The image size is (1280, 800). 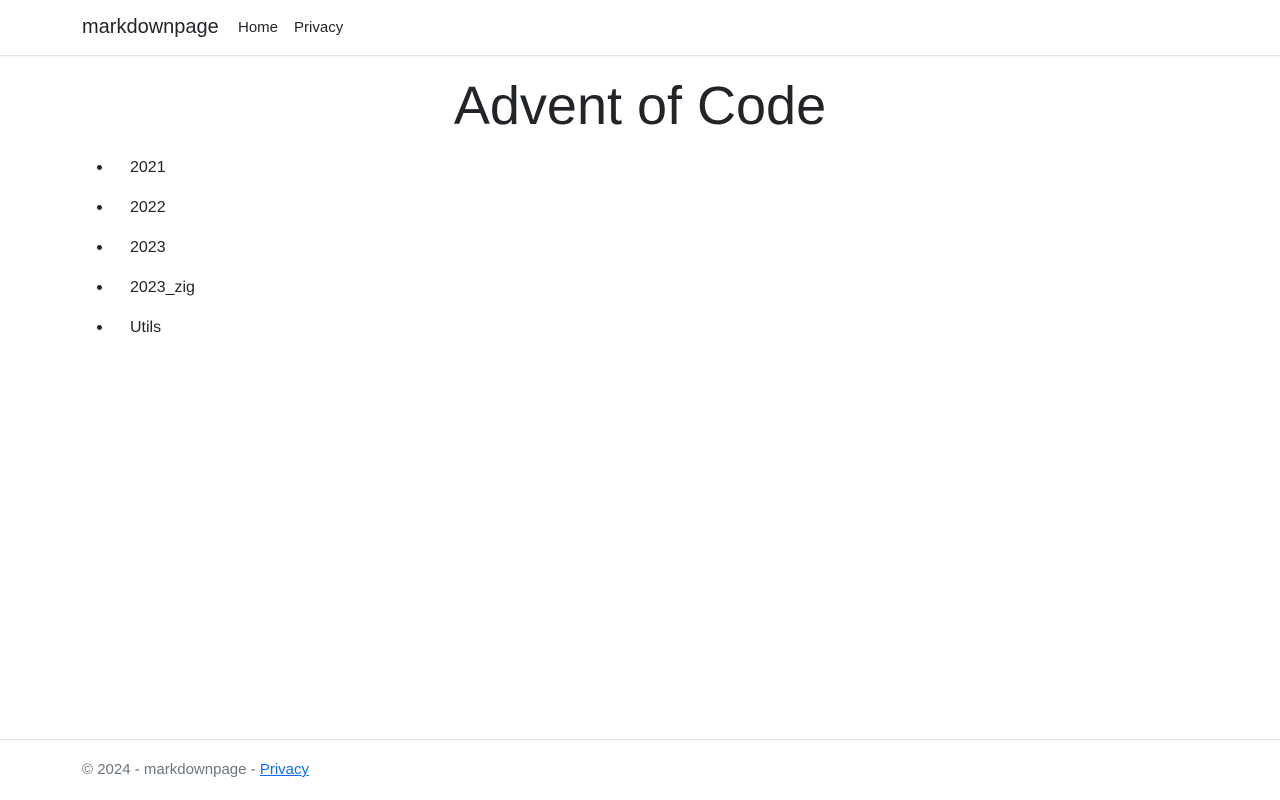 I want to click on link-2022: 2022, so click(x=148, y=207).